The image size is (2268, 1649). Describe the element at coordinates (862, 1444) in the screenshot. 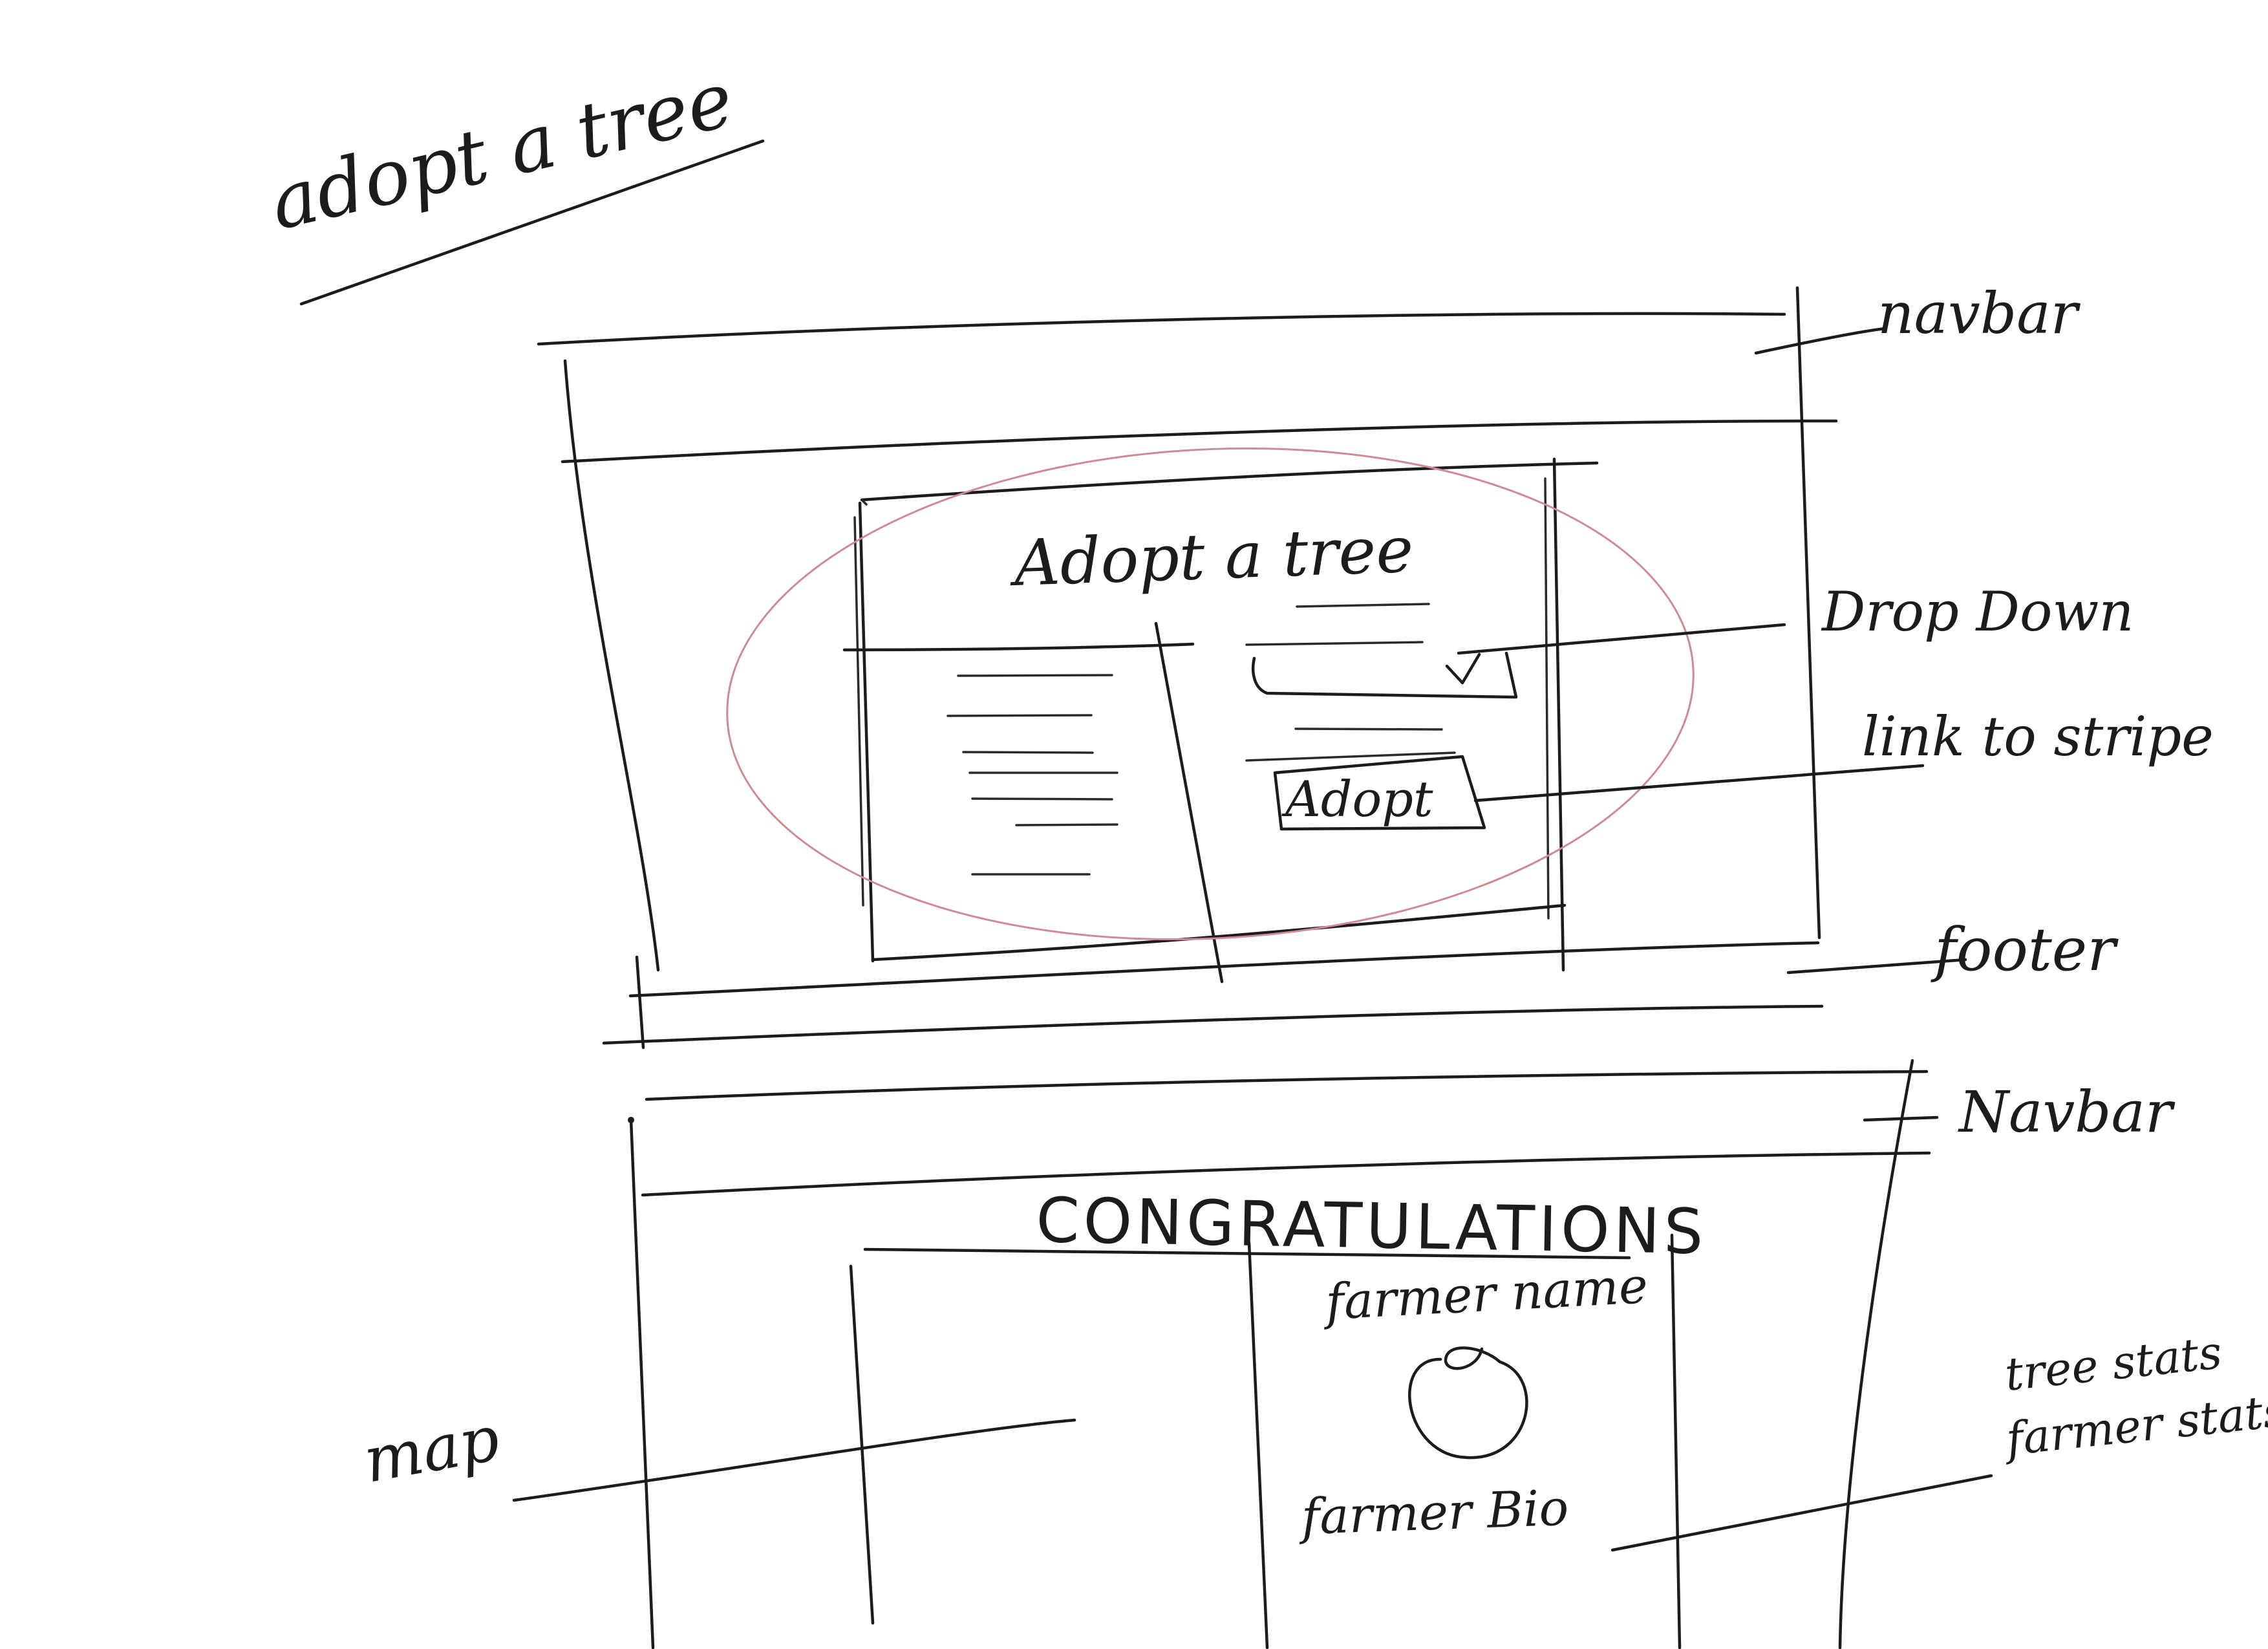

I see `map-left-edge` at that location.